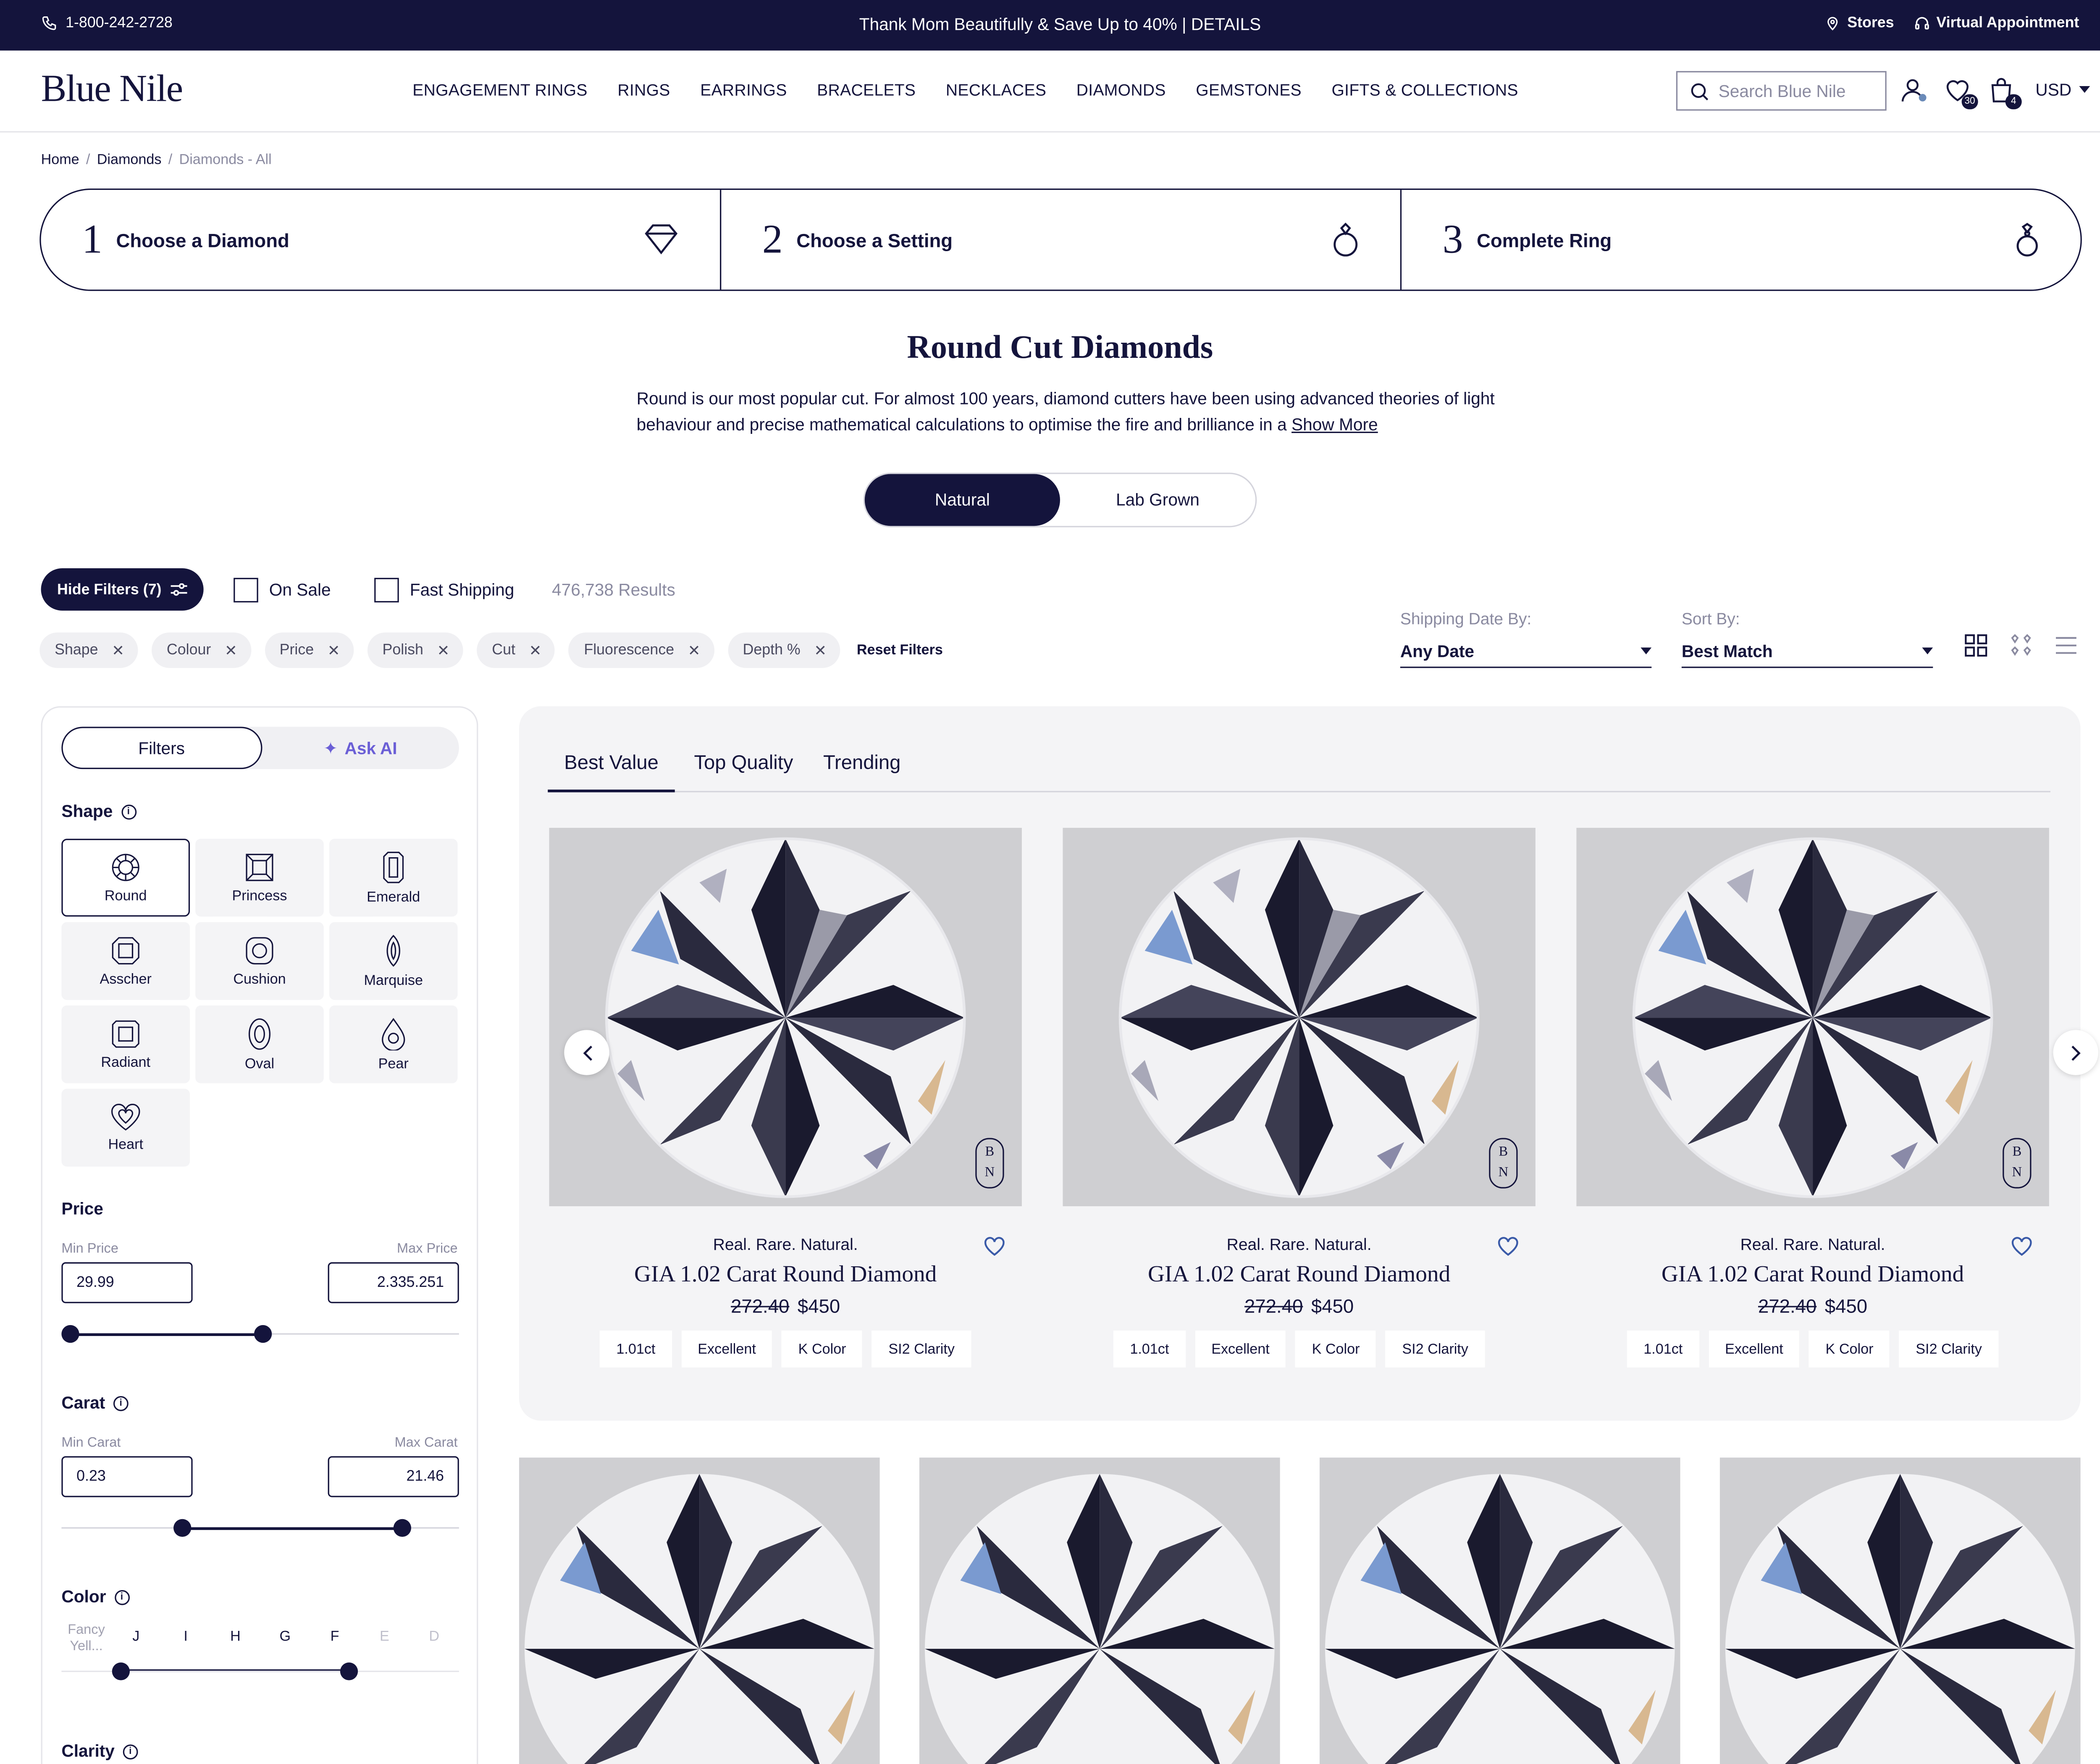 This screenshot has width=2100, height=1764. What do you see at coordinates (1249, 90) in the screenshot?
I see `nav-gemstones: GEMSTONES` at bounding box center [1249, 90].